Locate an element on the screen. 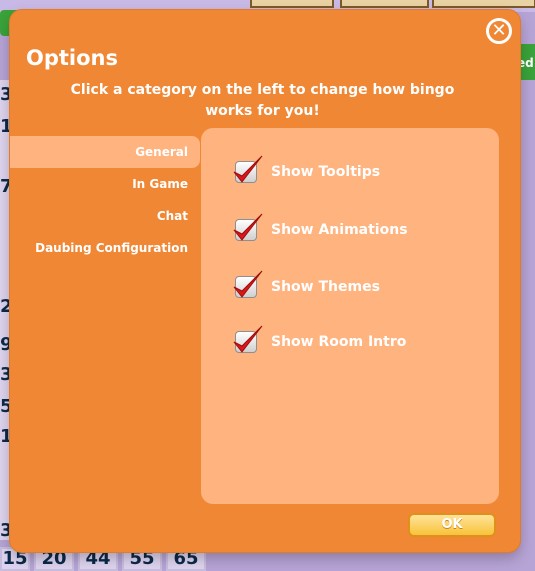 This screenshot has width=535, height=571. close-icon: ✕ is located at coordinates (499, 31).